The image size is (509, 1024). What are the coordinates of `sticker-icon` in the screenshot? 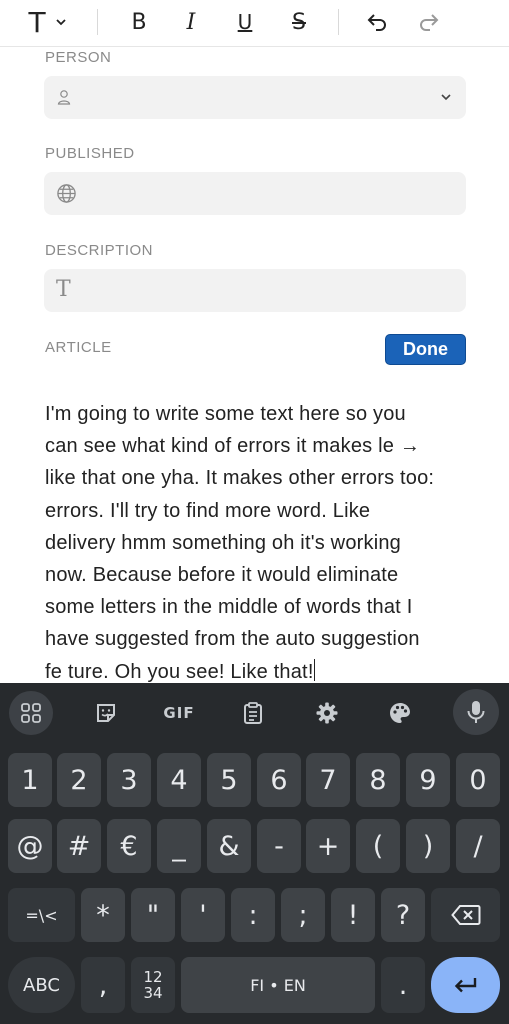 It's located at (106, 713).